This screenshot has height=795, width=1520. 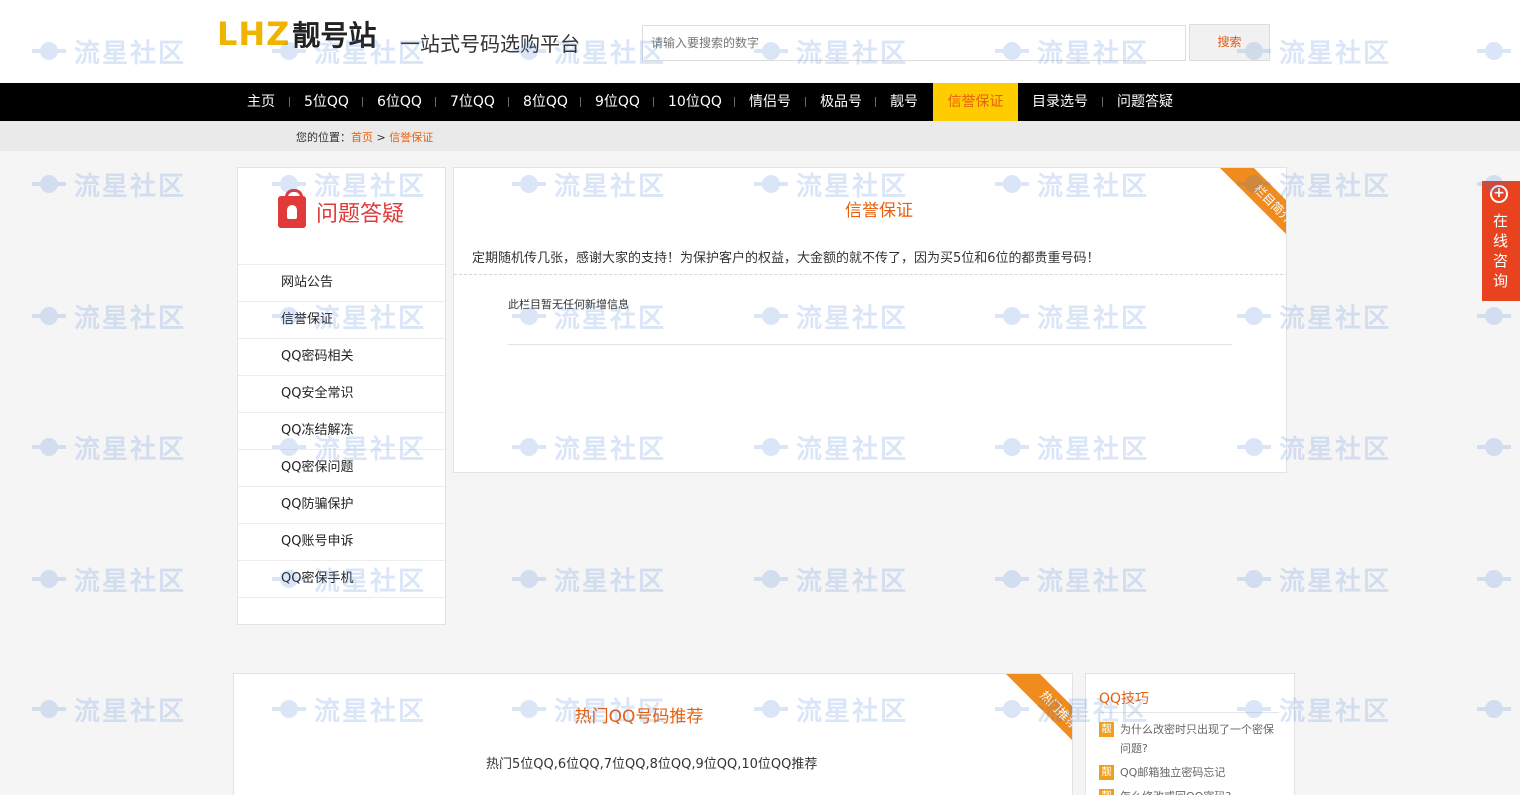 I want to click on breadcrumb-home: 首页, so click(x=362, y=137).